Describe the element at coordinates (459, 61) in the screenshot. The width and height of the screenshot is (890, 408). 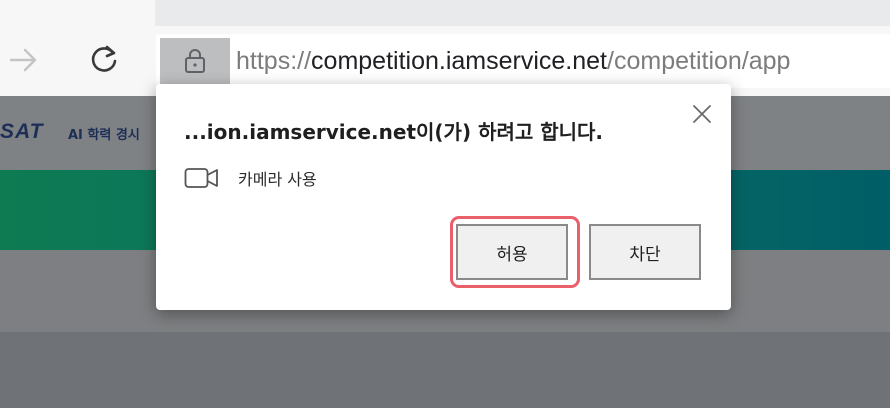
I see `url-host: competition.iamservice.net` at that location.